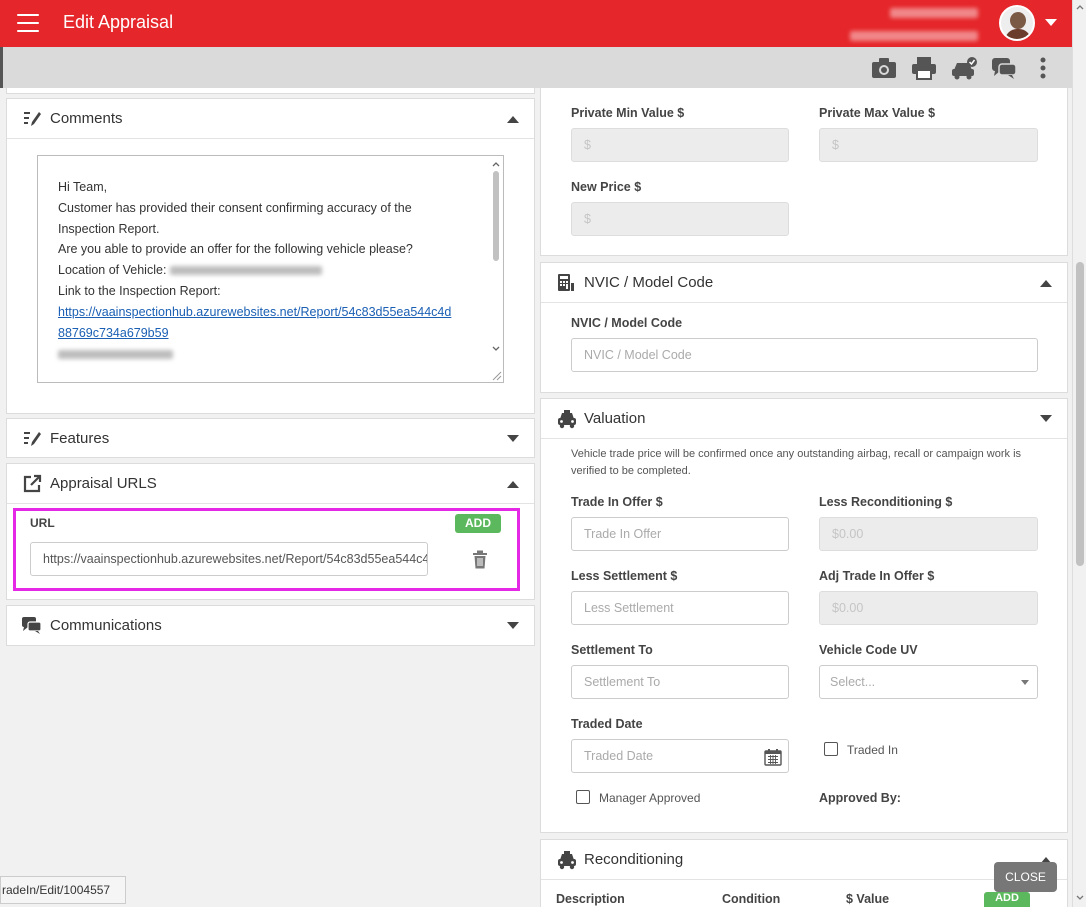 This screenshot has height=907, width=1086. Describe the element at coordinates (567, 419) in the screenshot. I see `taxi-icon` at that location.